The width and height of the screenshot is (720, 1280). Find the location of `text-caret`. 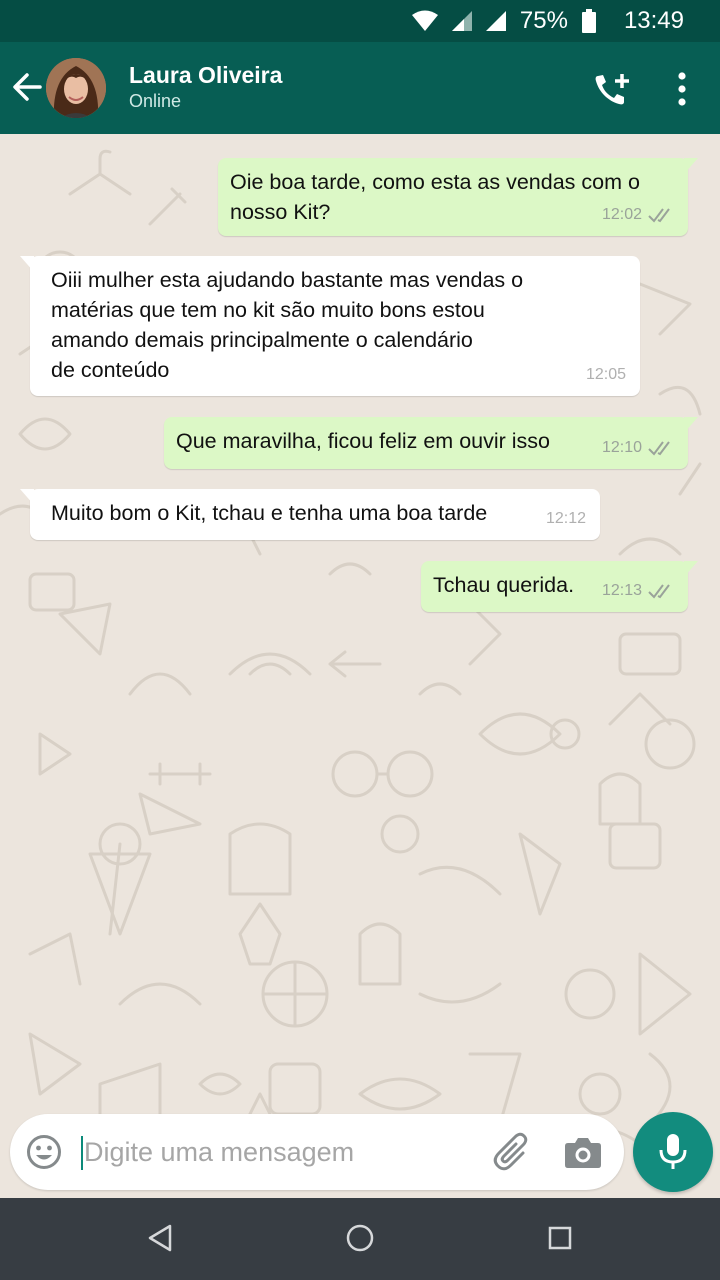

text-caret is located at coordinates (82, 1153).